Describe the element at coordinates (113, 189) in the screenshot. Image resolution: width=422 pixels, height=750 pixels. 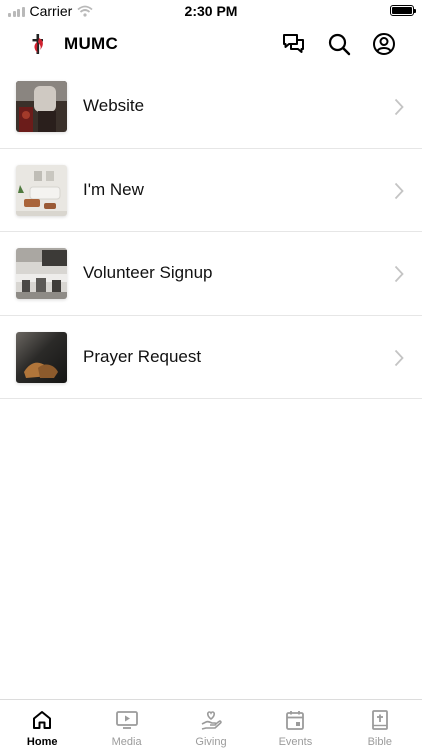
I see `list-item-label: I'm New` at that location.